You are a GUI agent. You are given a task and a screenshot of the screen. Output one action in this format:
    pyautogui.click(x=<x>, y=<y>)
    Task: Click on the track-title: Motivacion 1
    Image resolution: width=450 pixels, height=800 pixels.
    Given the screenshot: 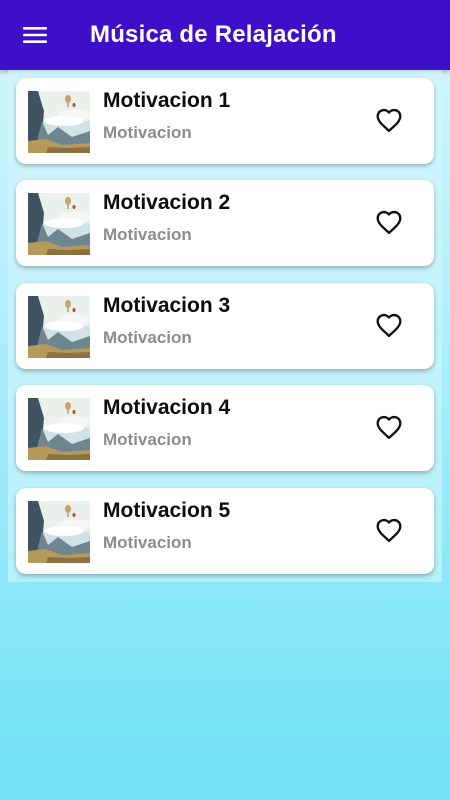 What is the action you would take?
    pyautogui.click(x=167, y=100)
    